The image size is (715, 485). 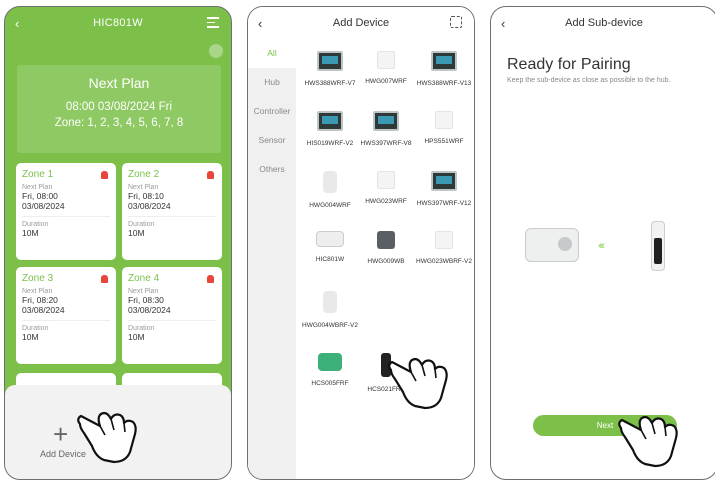 I want to click on device-item: HWG023WRF, so click(x=386, y=188).